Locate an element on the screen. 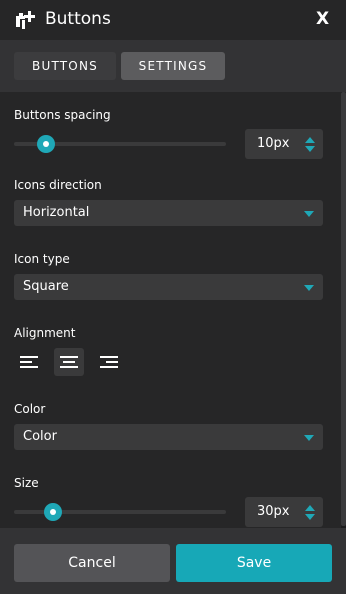  align-center-button is located at coordinates (69, 362).